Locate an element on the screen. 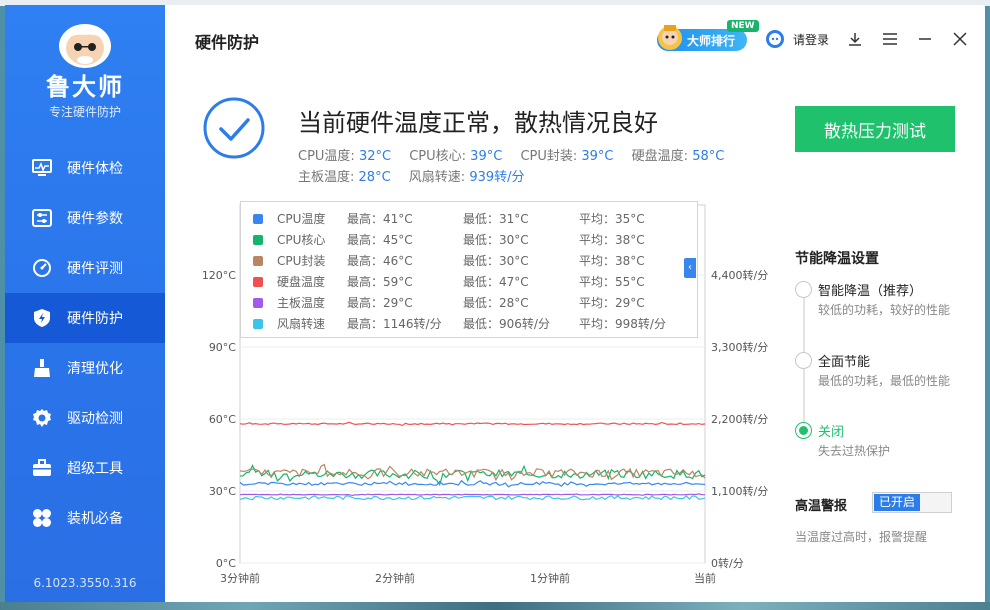 This screenshot has height=610, width=990. stress-test-button: 散热压力测试 is located at coordinates (875, 129).